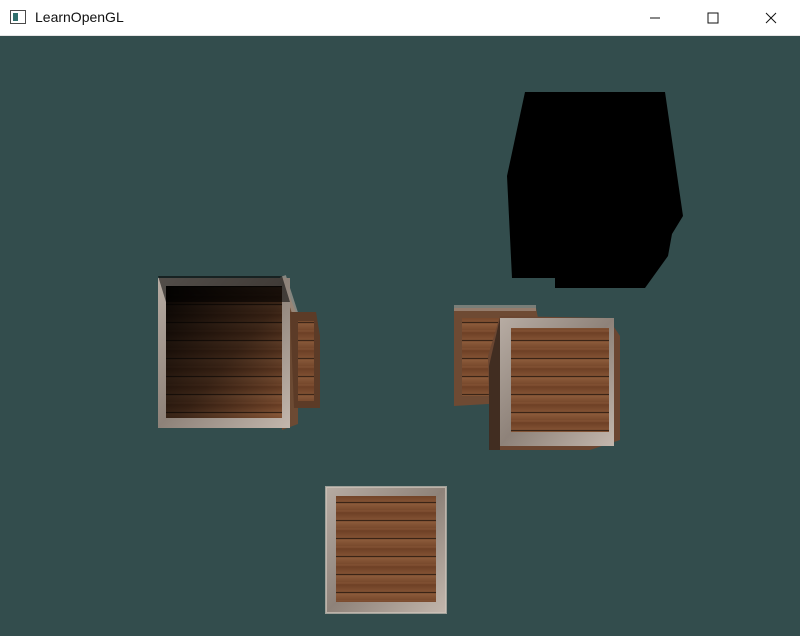  I want to click on maximize-icon, so click(713, 17).